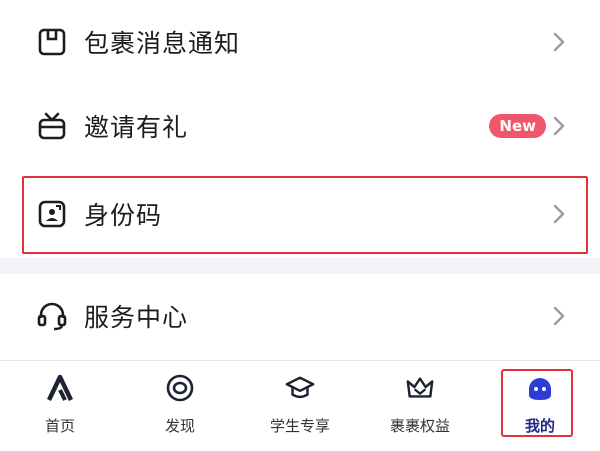  Describe the element at coordinates (52, 126) in the screenshot. I see `gift-tv-icon` at that location.